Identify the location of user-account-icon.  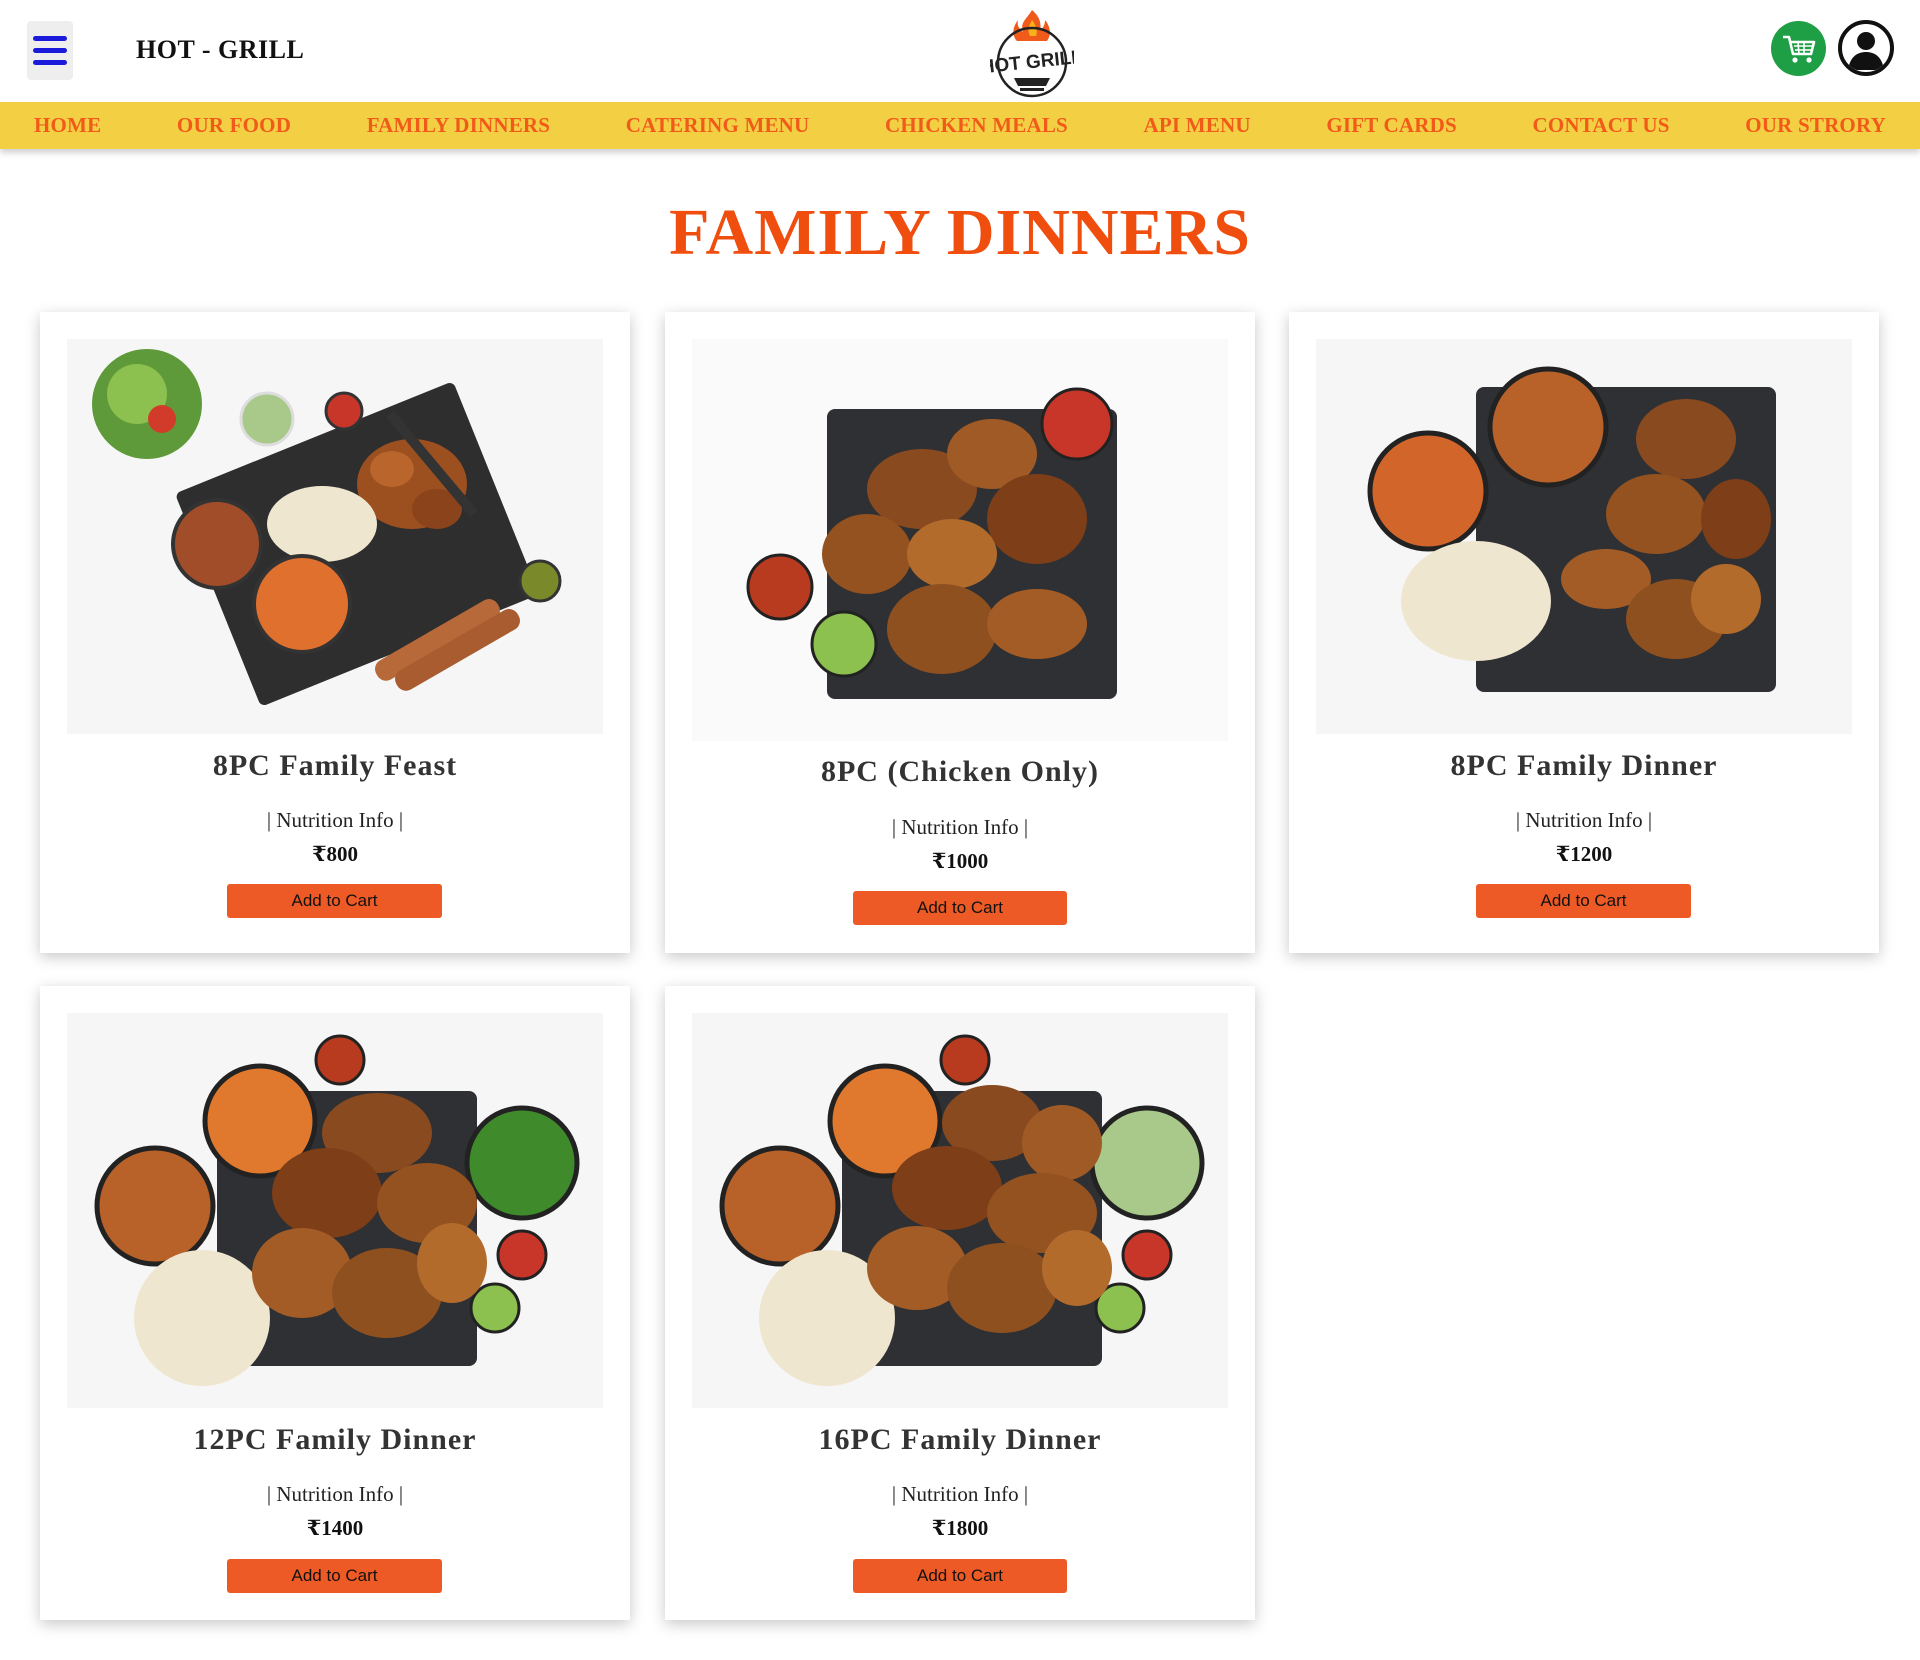
(1866, 48).